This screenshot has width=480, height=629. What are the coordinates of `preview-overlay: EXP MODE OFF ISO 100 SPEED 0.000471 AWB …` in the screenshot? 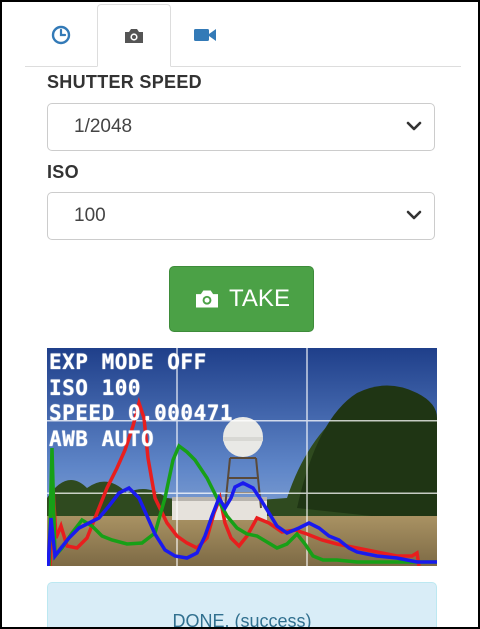 It's located at (141, 401).